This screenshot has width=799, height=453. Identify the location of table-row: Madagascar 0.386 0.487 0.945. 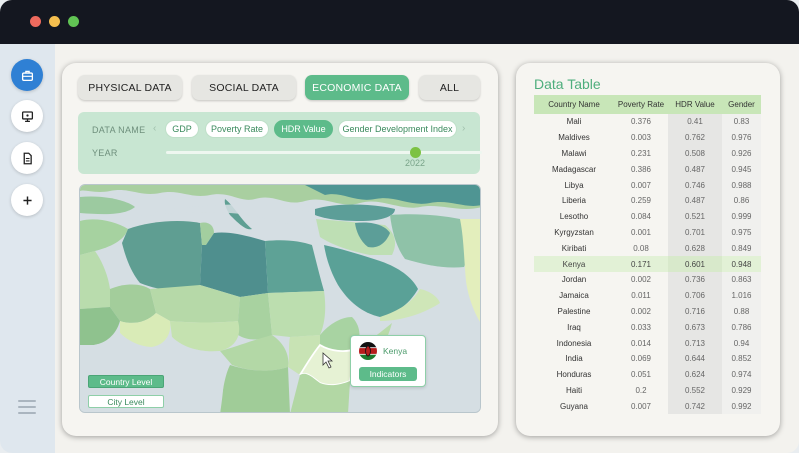
(647, 169).